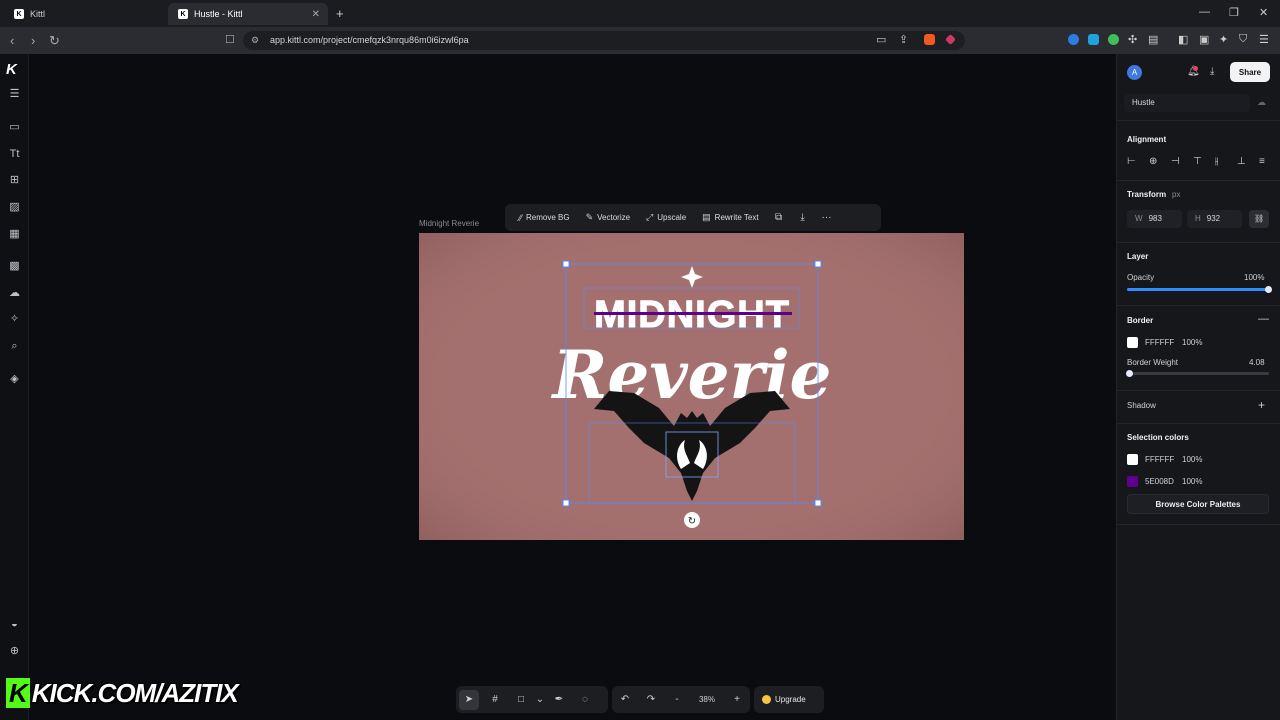 This screenshot has height=720, width=1280. I want to click on uploads-icon: ☁, so click(14, 293).